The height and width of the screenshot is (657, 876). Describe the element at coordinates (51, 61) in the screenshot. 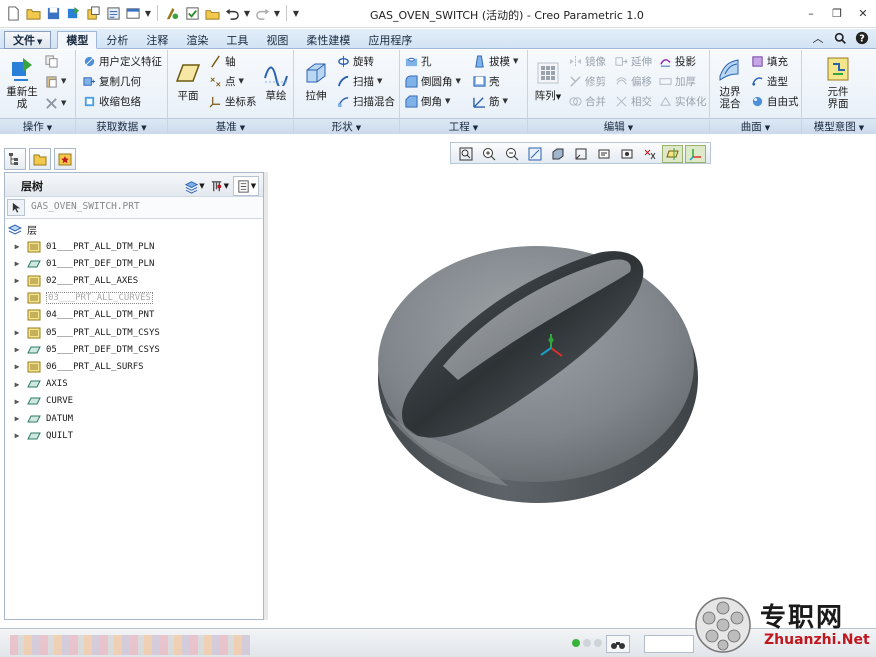

I see `copy-button` at that location.